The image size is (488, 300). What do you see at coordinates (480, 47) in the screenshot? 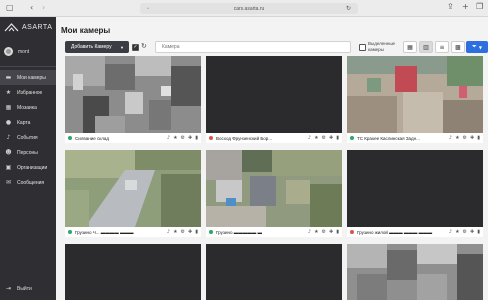
I see `chevron-down-icon: ▼` at bounding box center [480, 47].